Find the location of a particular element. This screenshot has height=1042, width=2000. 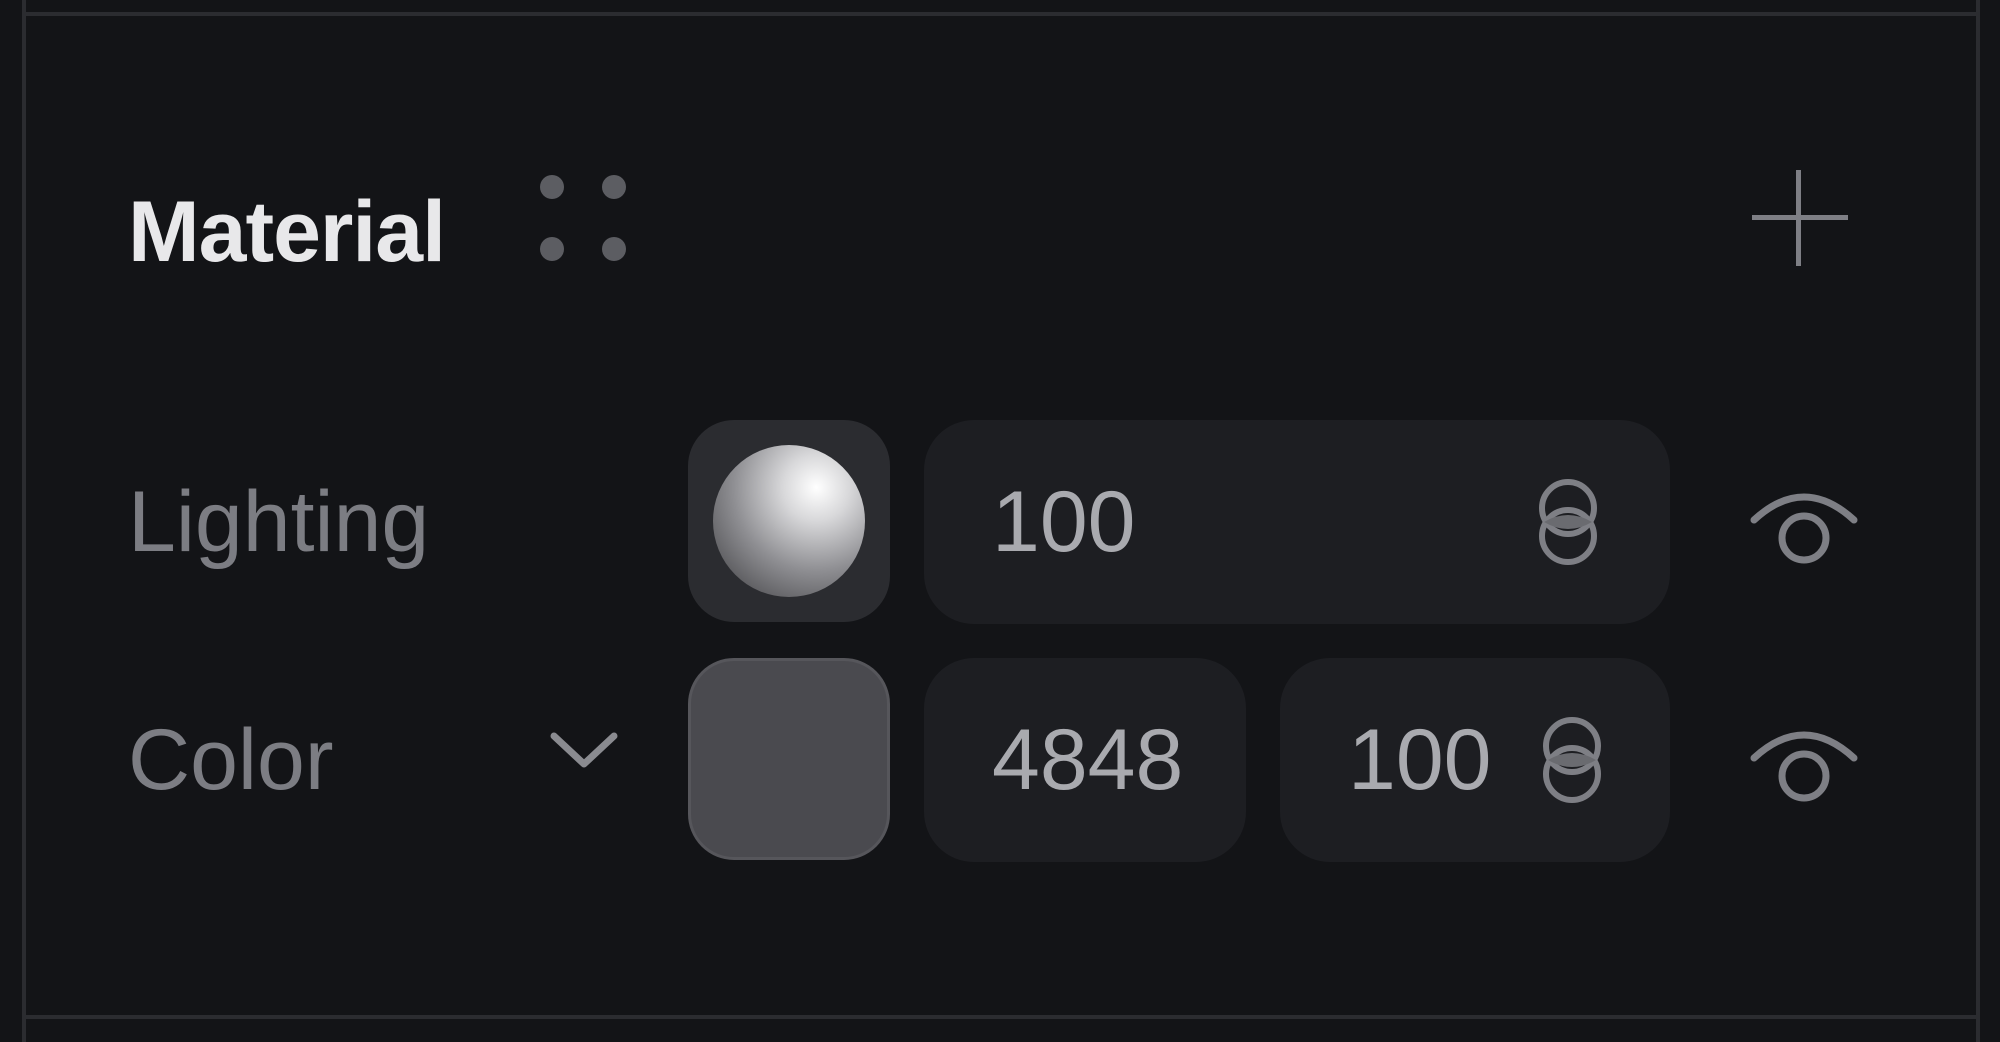

color-swatch-button is located at coordinates (789, 759).